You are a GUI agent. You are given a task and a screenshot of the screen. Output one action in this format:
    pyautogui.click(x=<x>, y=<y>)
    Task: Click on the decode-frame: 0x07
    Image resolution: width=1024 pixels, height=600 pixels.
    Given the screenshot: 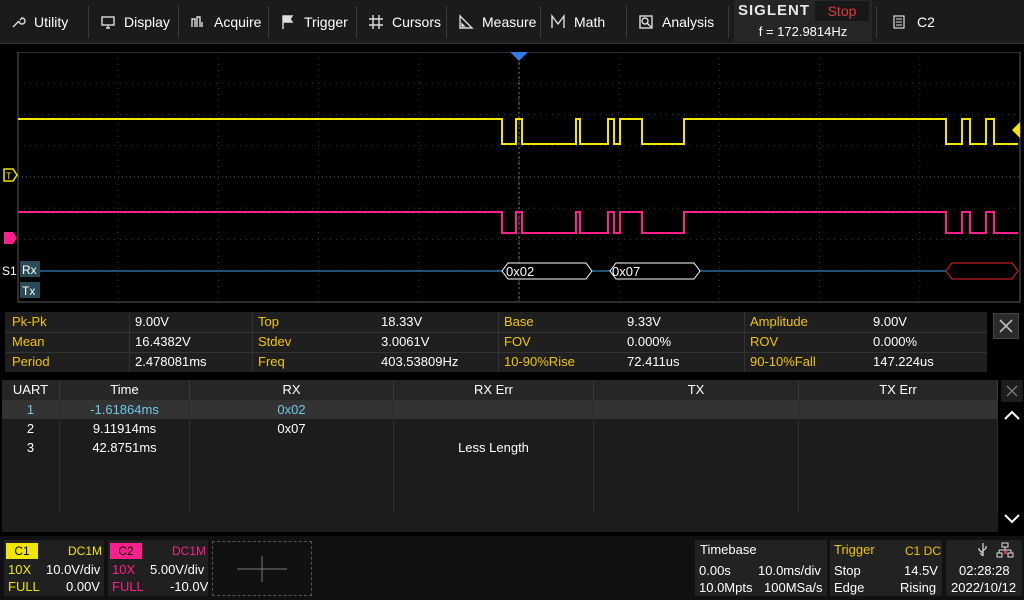 What is the action you would take?
    pyautogui.click(x=655, y=271)
    